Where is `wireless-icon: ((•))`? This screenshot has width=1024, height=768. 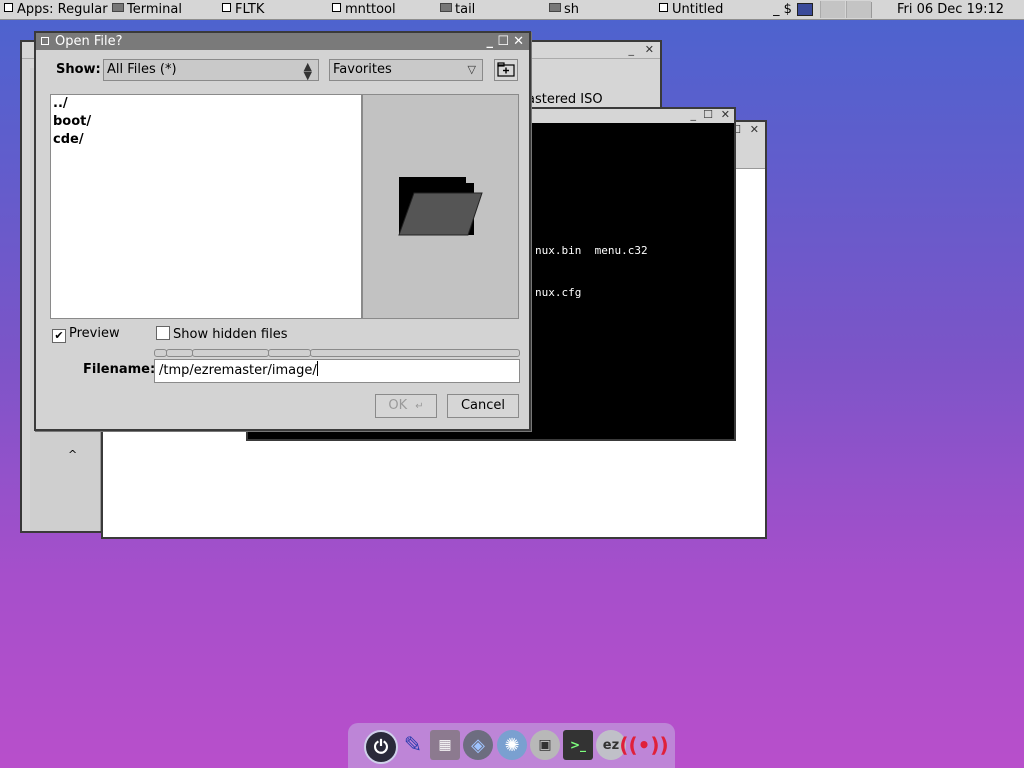
wireless-icon: ((•)) is located at coordinates (643, 745).